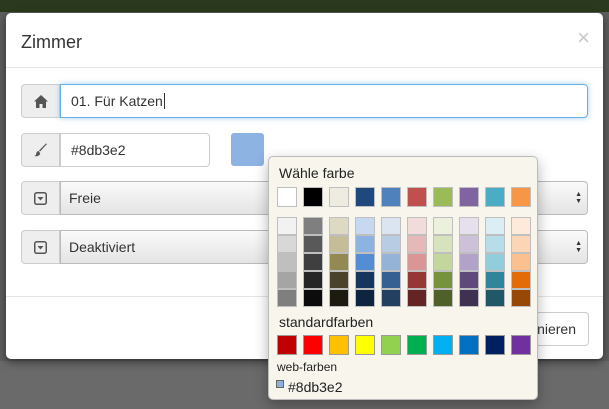  Describe the element at coordinates (307, 367) in the screenshot. I see `web-colors-label: web-farben` at that location.